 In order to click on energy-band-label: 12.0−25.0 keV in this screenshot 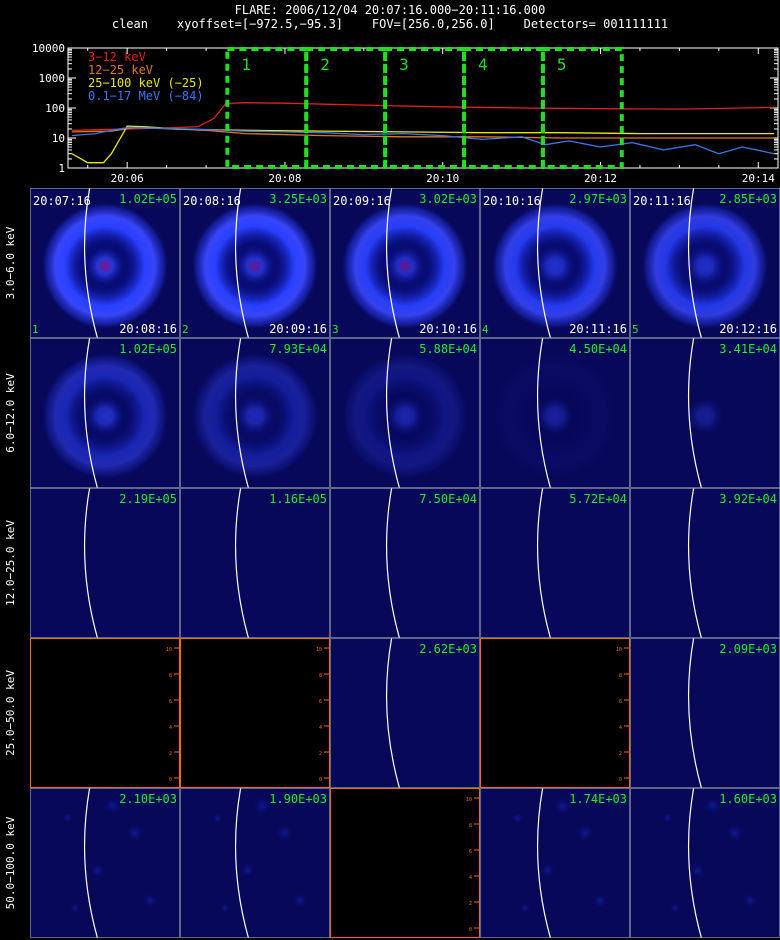, I will do `click(10, 563)`.